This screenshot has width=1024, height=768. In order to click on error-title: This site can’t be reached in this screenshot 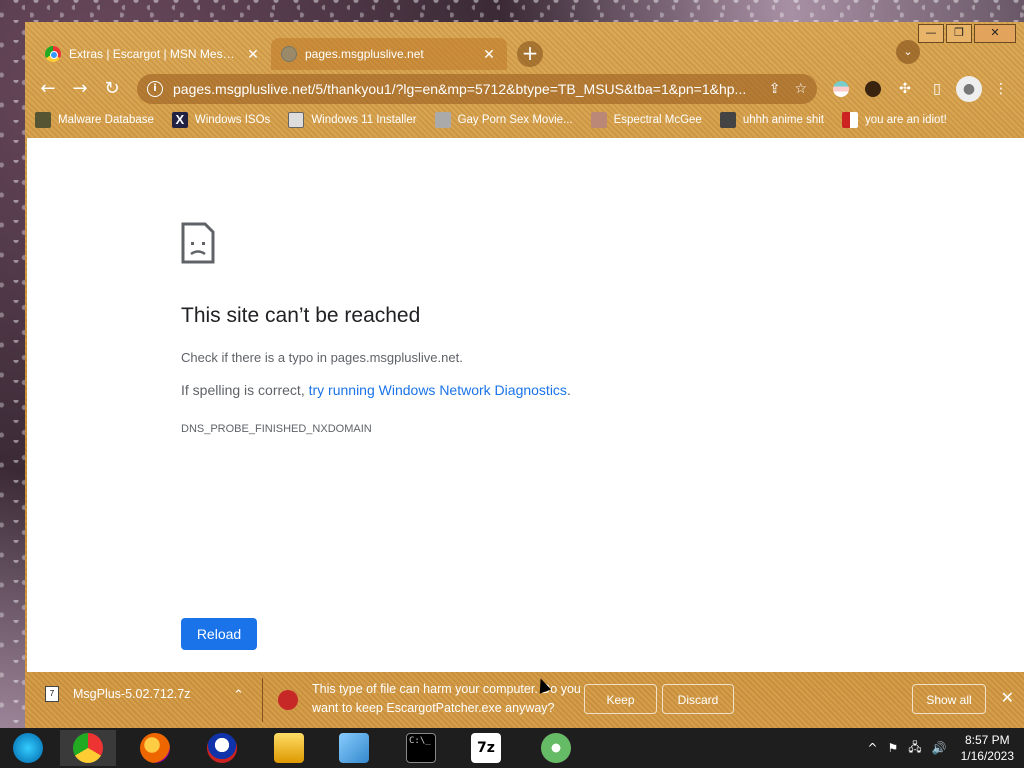, I will do `click(301, 315)`.